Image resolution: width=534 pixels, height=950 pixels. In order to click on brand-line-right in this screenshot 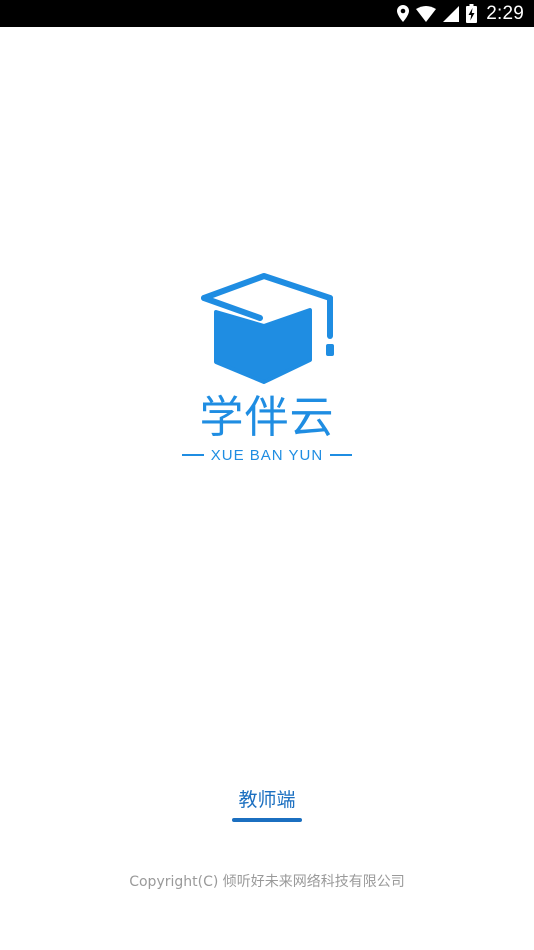, I will do `click(340, 455)`.